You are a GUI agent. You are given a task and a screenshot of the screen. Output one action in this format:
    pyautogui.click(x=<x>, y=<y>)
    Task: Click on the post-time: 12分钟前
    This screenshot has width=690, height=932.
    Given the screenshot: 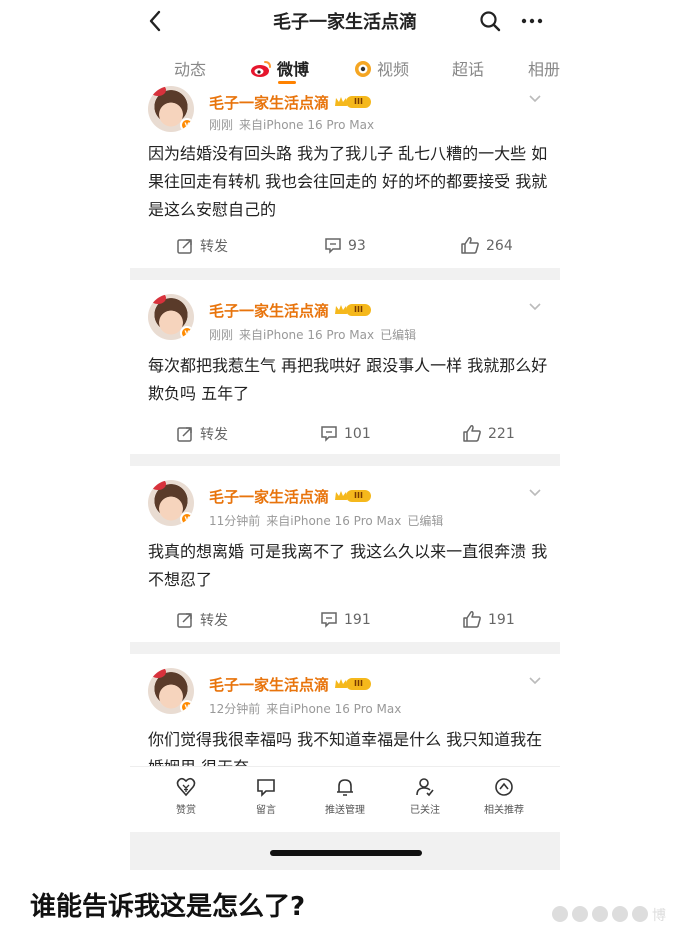 What is the action you would take?
    pyautogui.click(x=235, y=709)
    